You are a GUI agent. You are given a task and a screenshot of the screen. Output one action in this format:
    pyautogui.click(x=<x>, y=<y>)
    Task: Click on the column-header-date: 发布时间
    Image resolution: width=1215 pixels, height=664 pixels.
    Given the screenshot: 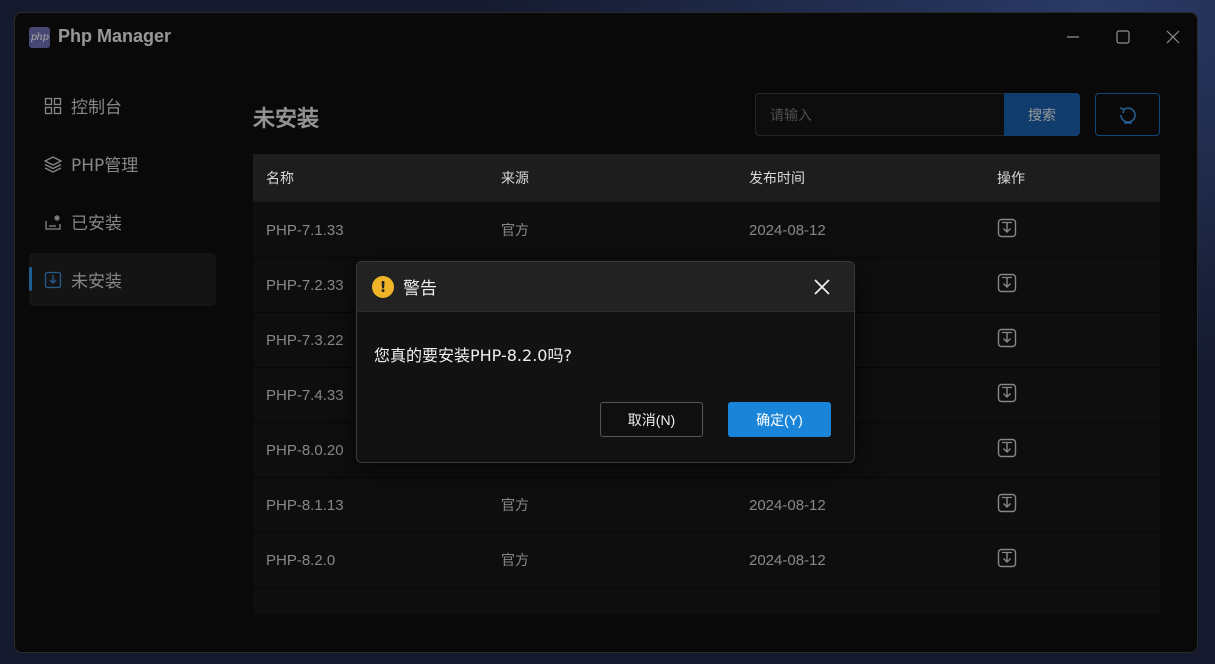 What is the action you would take?
    pyautogui.click(x=777, y=179)
    